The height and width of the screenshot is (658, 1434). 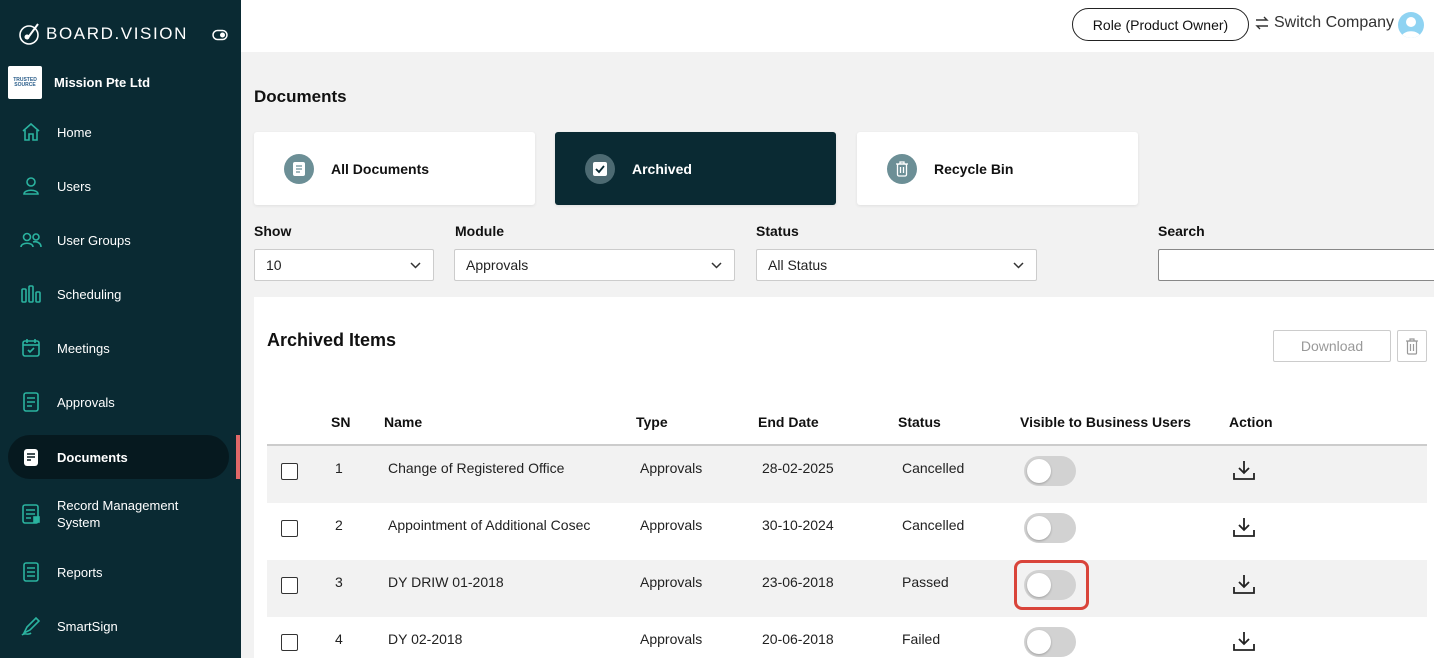 I want to click on sidebar-item-label: Home, so click(x=74, y=132).